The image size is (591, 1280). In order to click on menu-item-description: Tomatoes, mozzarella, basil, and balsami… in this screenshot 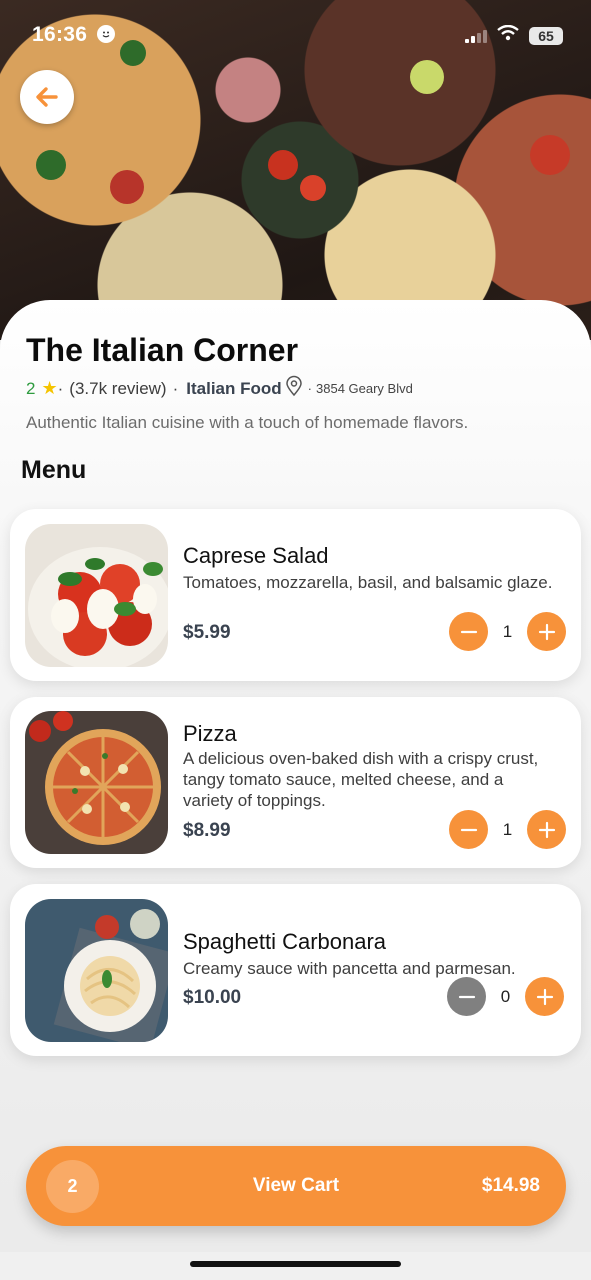, I will do `click(368, 582)`.